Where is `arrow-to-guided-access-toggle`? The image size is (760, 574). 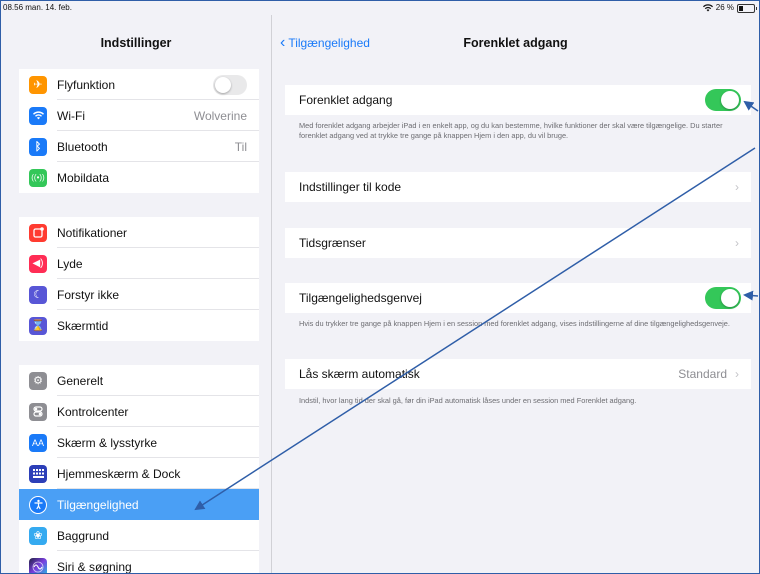 arrow-to-guided-access-toggle is located at coordinates (751, 106).